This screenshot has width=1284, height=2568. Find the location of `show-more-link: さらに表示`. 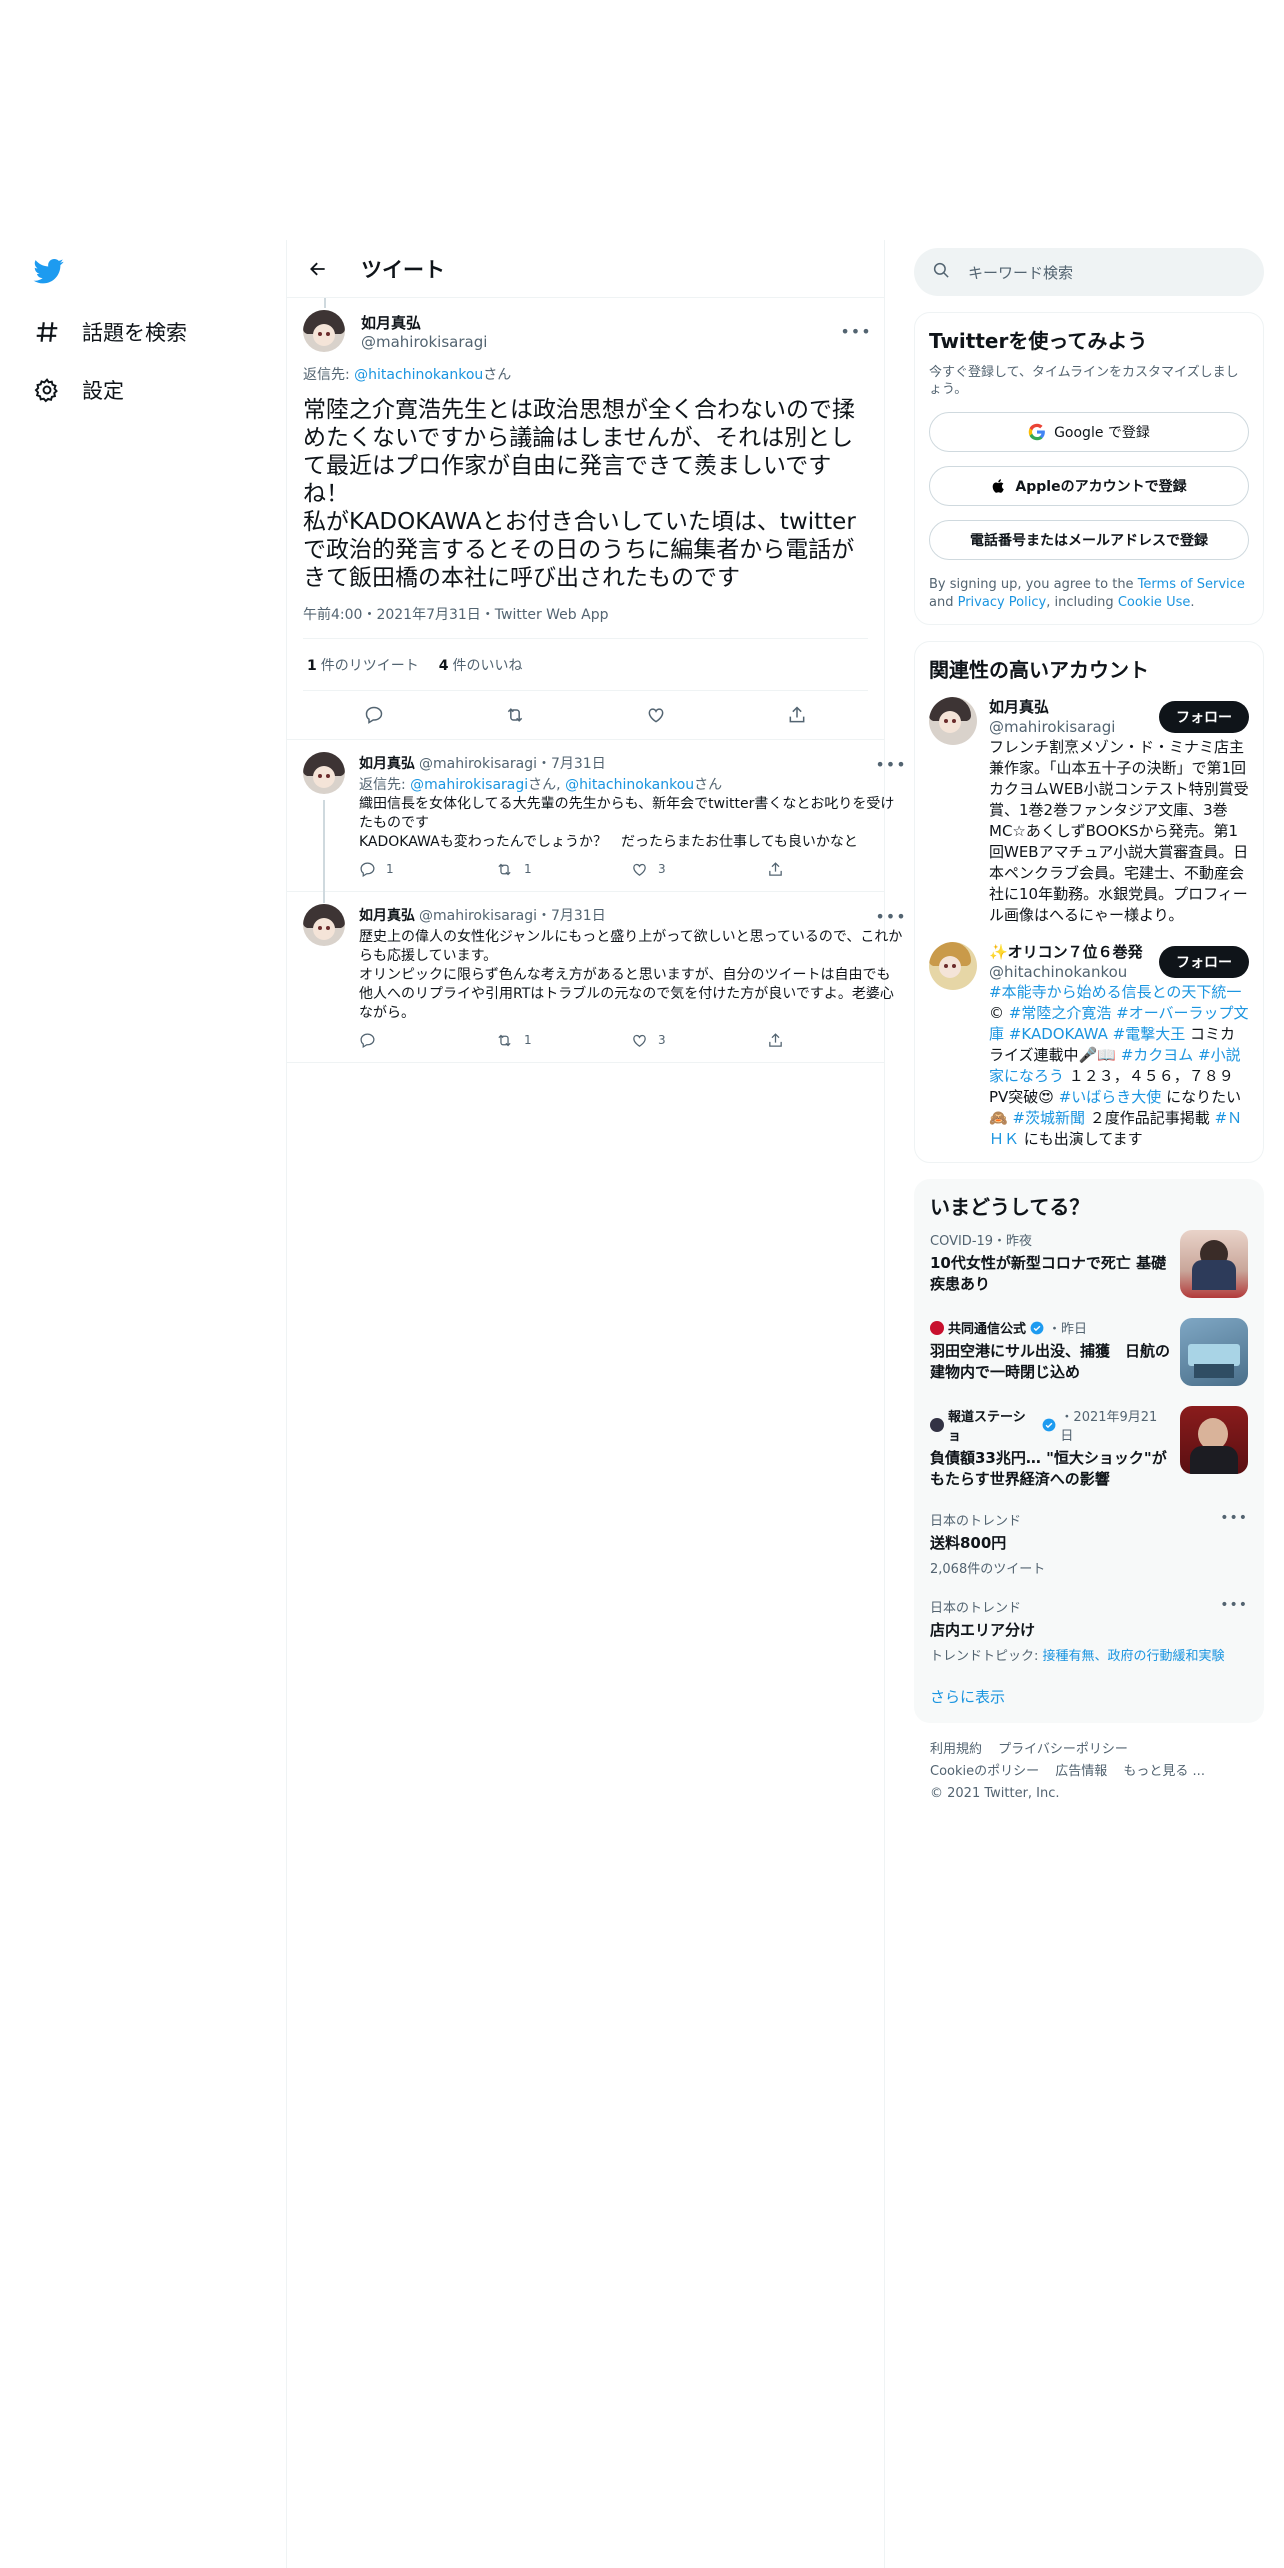

show-more-link: さらに表示 is located at coordinates (1089, 1692).